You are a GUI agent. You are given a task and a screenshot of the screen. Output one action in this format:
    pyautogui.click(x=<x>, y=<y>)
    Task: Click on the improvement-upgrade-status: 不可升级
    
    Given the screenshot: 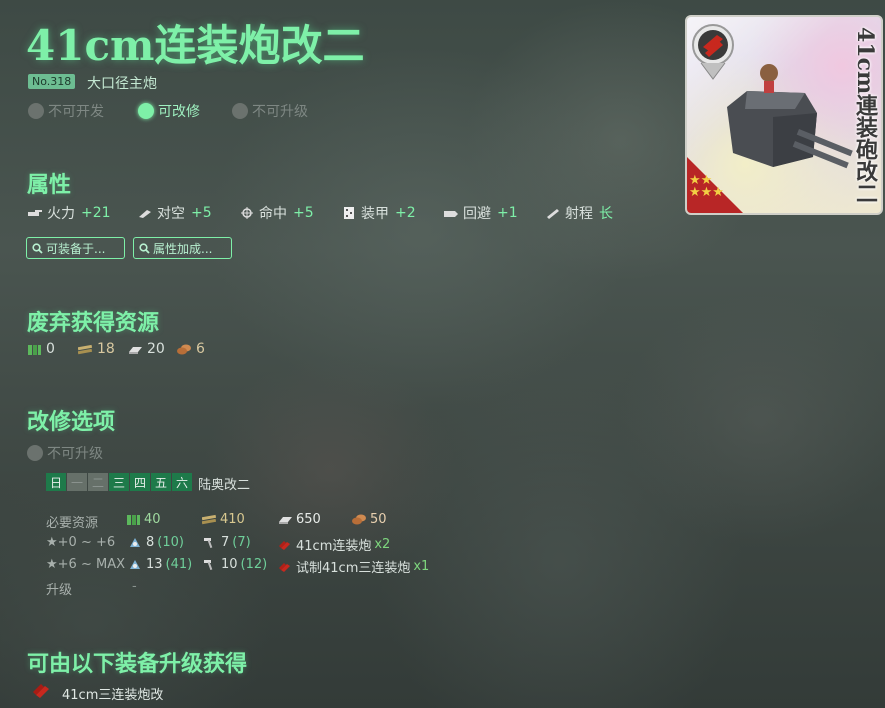 What is the action you would take?
    pyautogui.click(x=65, y=453)
    